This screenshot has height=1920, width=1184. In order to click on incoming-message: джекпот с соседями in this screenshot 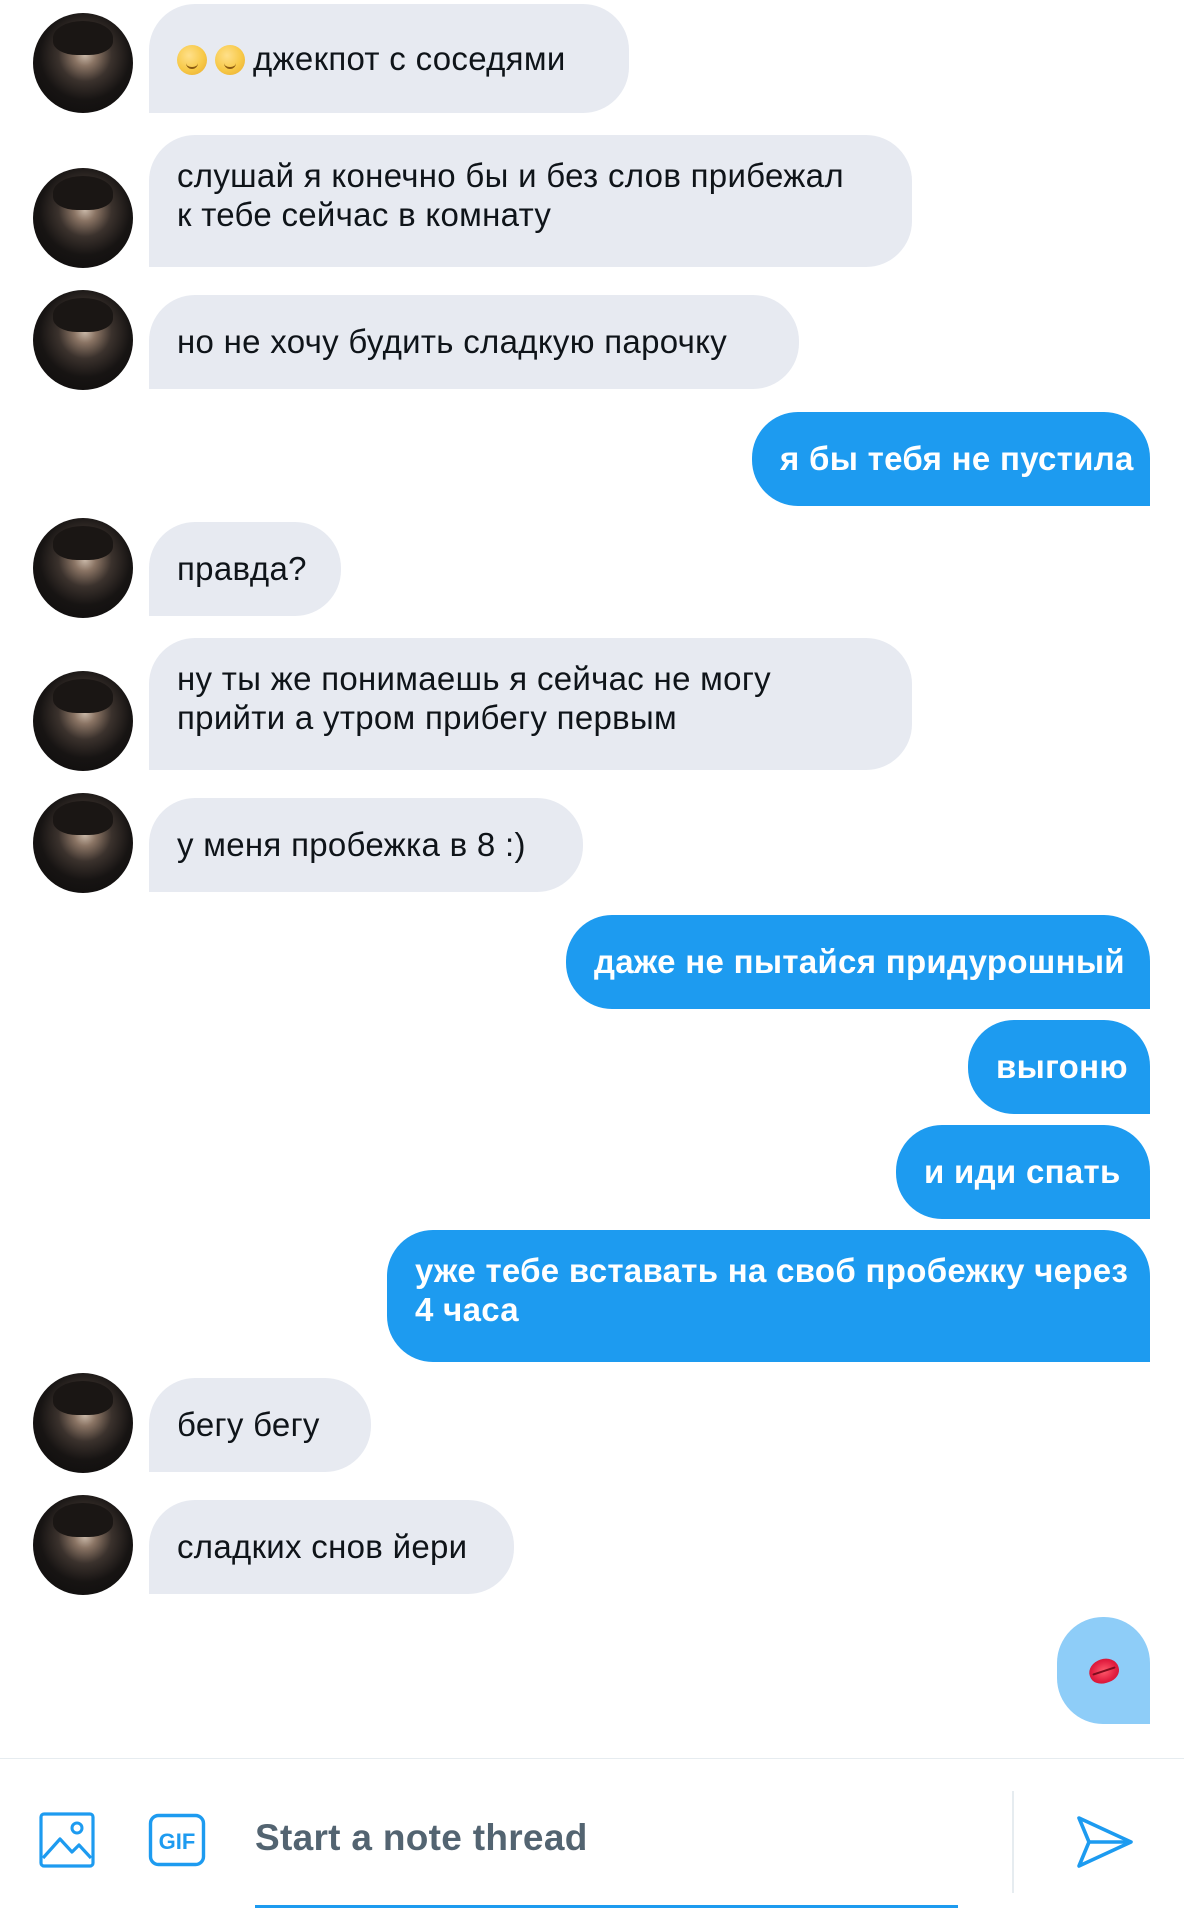, I will do `click(389, 58)`.